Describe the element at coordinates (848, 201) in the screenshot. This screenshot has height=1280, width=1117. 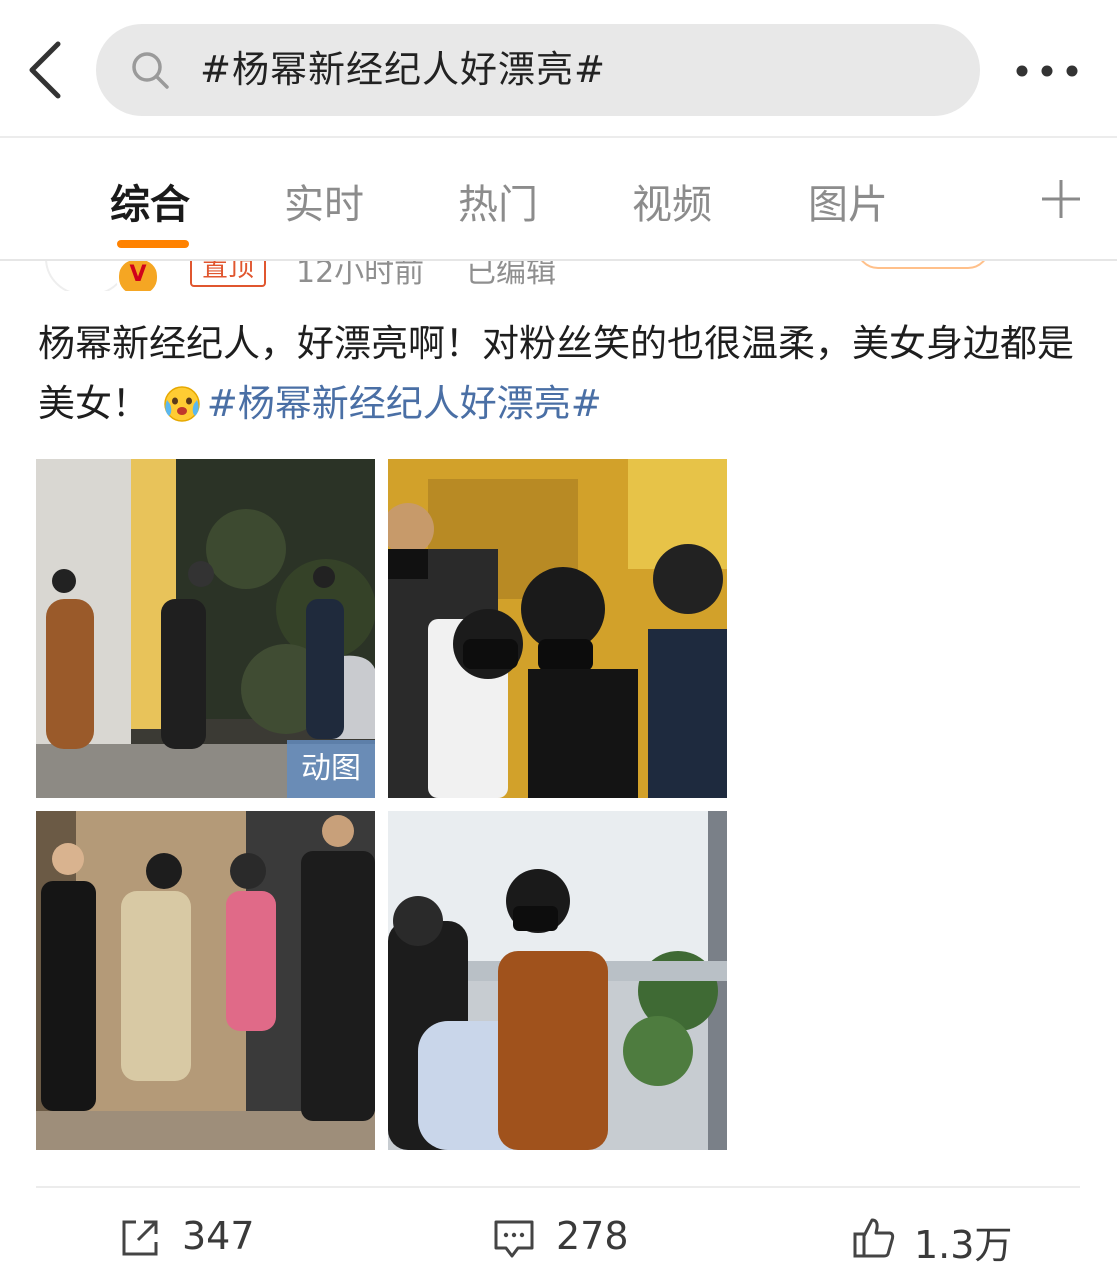
I see `tab-images: 图片` at that location.